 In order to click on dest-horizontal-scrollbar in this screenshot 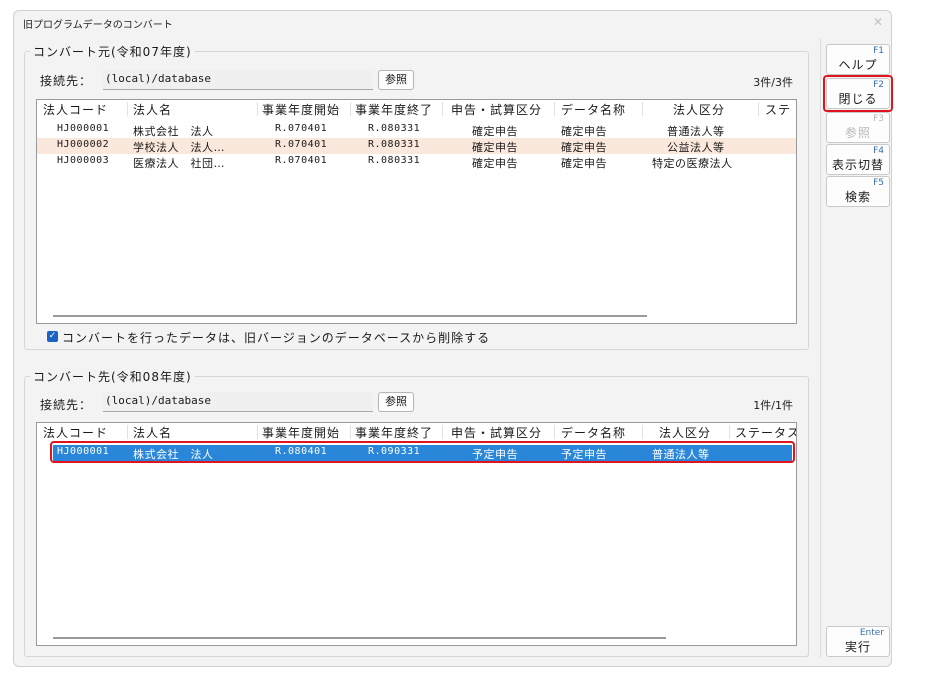, I will do `click(359, 638)`.